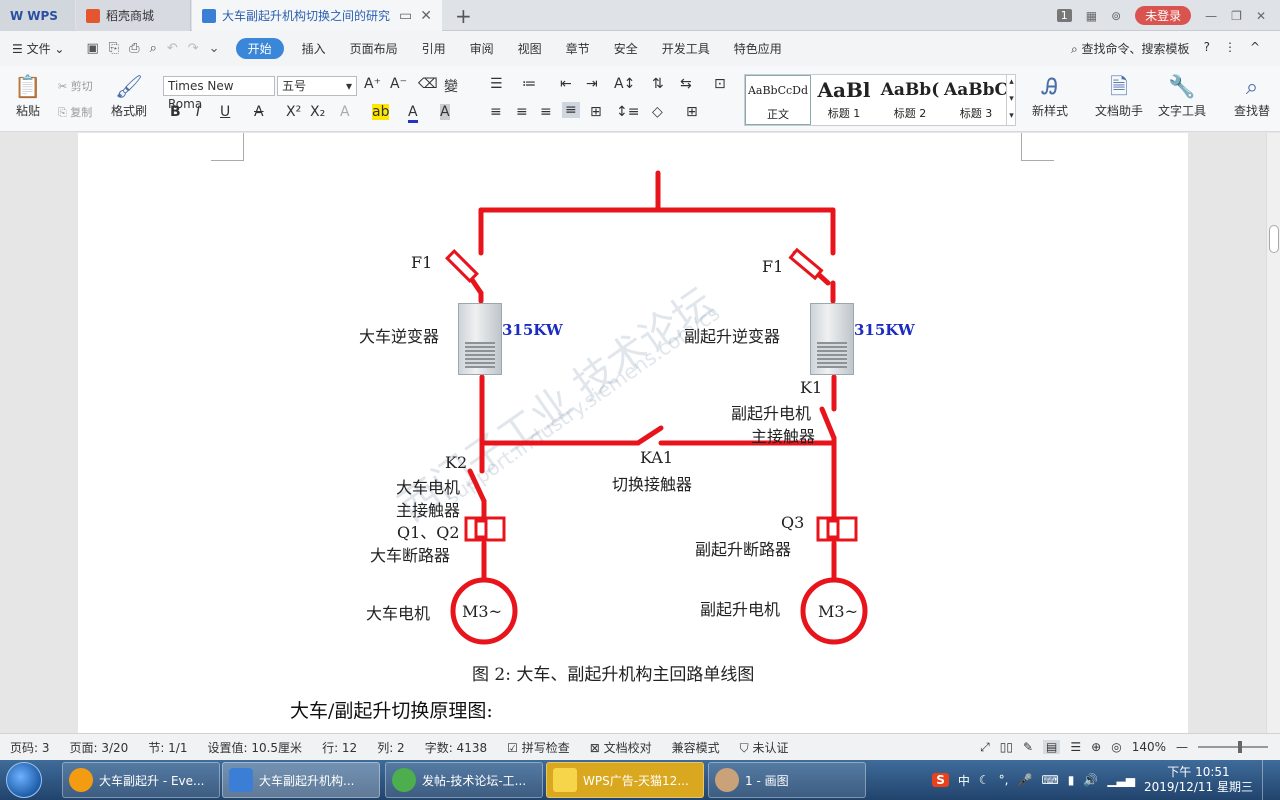  I want to click on tab-insert: 插入, so click(314, 48).